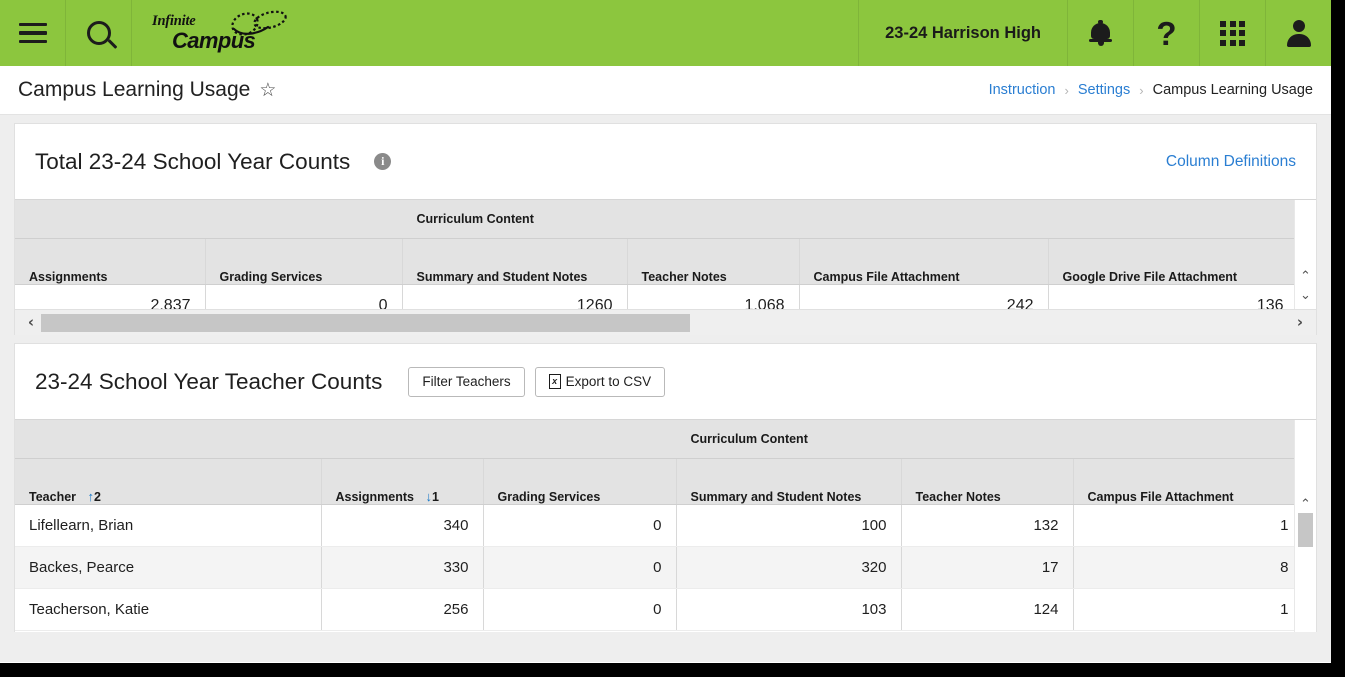 This screenshot has width=1345, height=677. I want to click on cell-teacher: Lifellearn, Brian, so click(168, 525).